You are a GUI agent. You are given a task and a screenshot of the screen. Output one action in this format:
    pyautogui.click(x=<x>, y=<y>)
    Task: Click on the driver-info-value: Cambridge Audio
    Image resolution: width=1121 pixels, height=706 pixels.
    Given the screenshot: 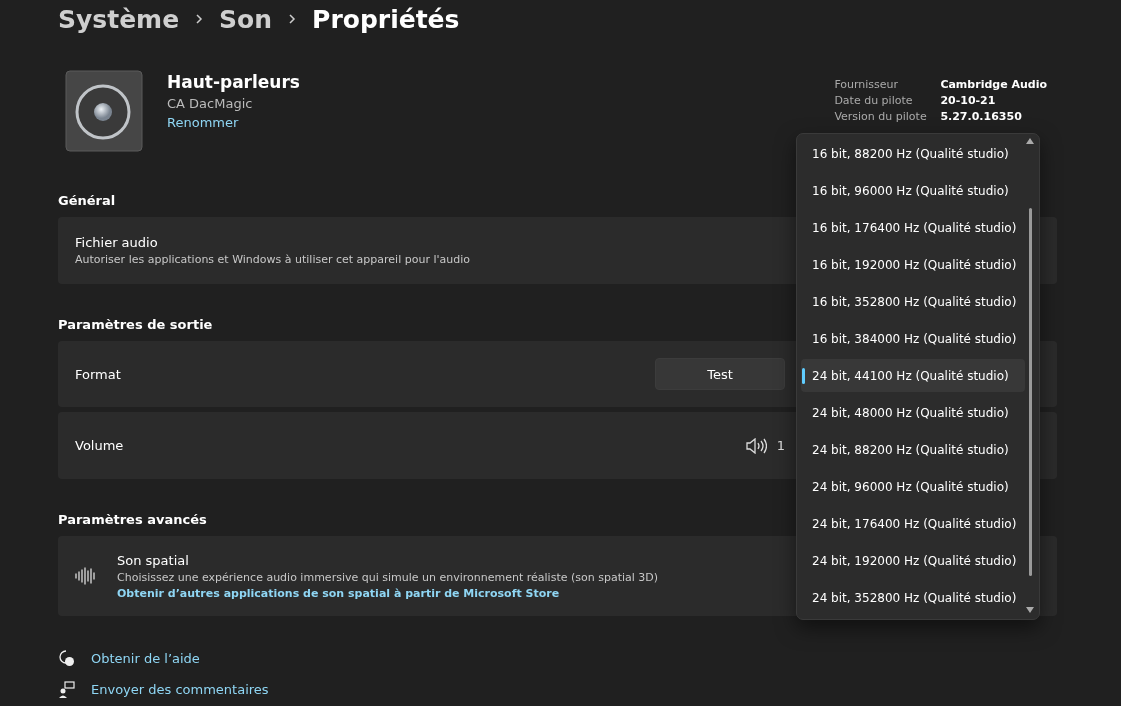 What is the action you would take?
    pyautogui.click(x=993, y=84)
    